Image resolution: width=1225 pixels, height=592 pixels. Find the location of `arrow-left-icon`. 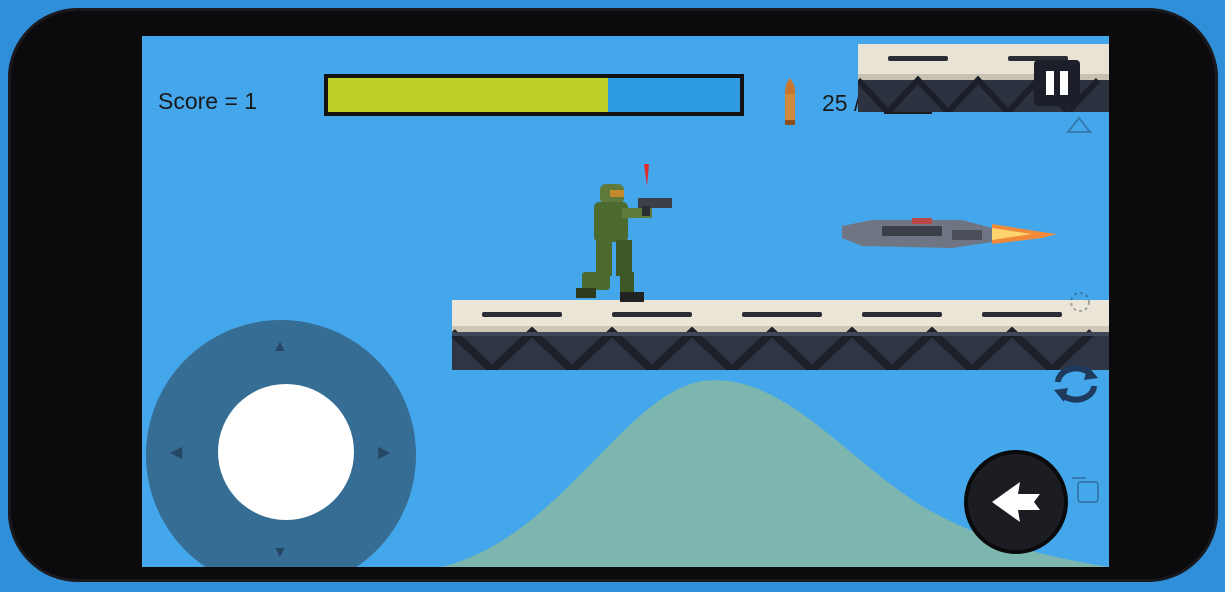

arrow-left-icon is located at coordinates (1016, 502).